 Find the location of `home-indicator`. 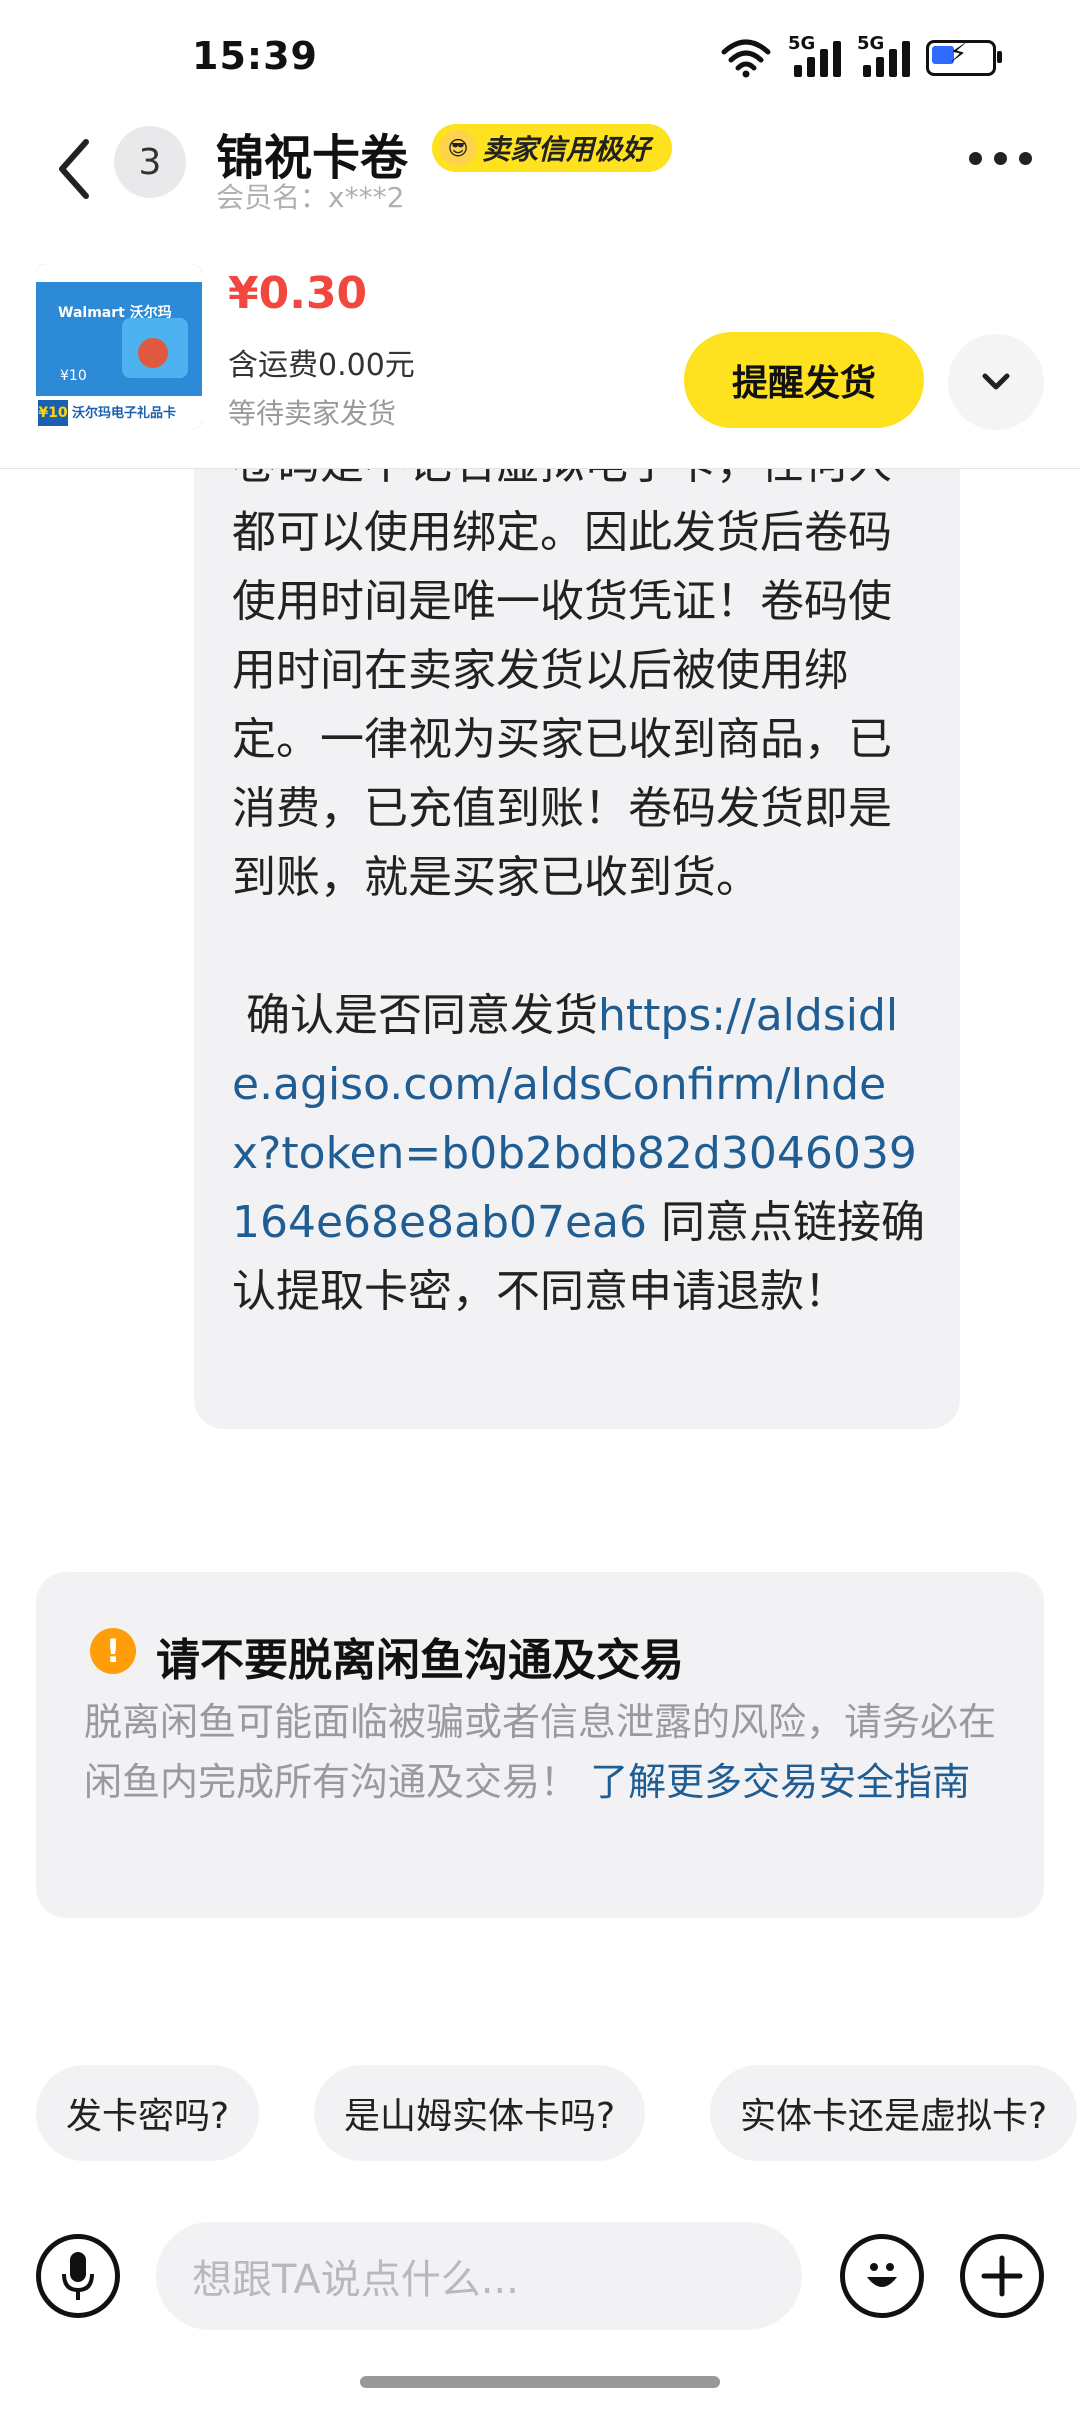

home-indicator is located at coordinates (540, 2382).